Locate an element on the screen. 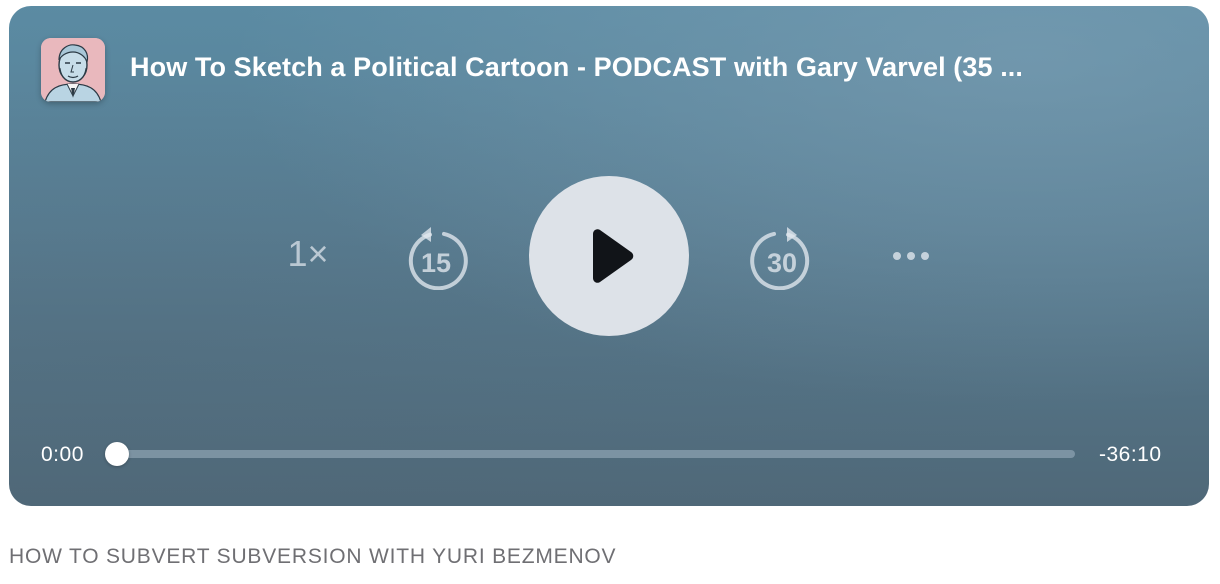  play-icon is located at coordinates (613, 256).